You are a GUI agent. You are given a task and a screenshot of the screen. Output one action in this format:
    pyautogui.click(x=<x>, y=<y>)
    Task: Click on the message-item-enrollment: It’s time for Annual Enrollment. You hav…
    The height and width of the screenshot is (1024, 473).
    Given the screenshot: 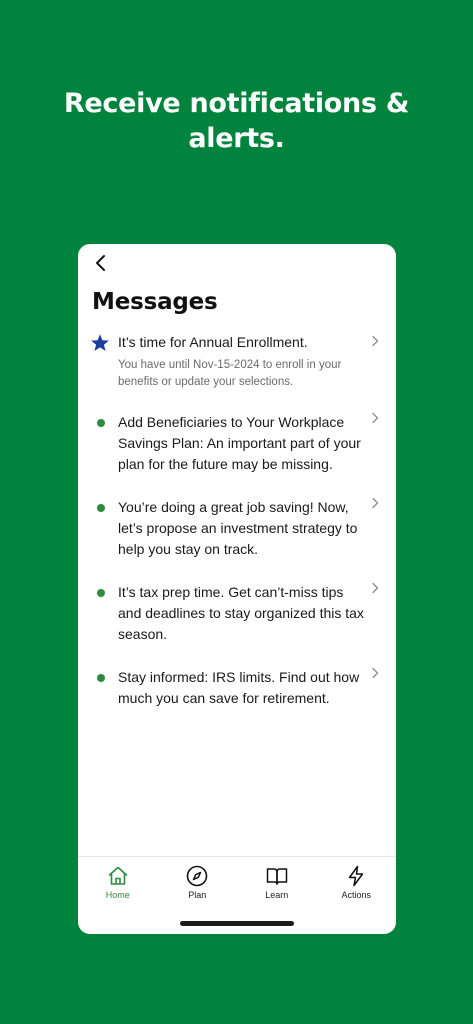 What is the action you would take?
    pyautogui.click(x=237, y=365)
    